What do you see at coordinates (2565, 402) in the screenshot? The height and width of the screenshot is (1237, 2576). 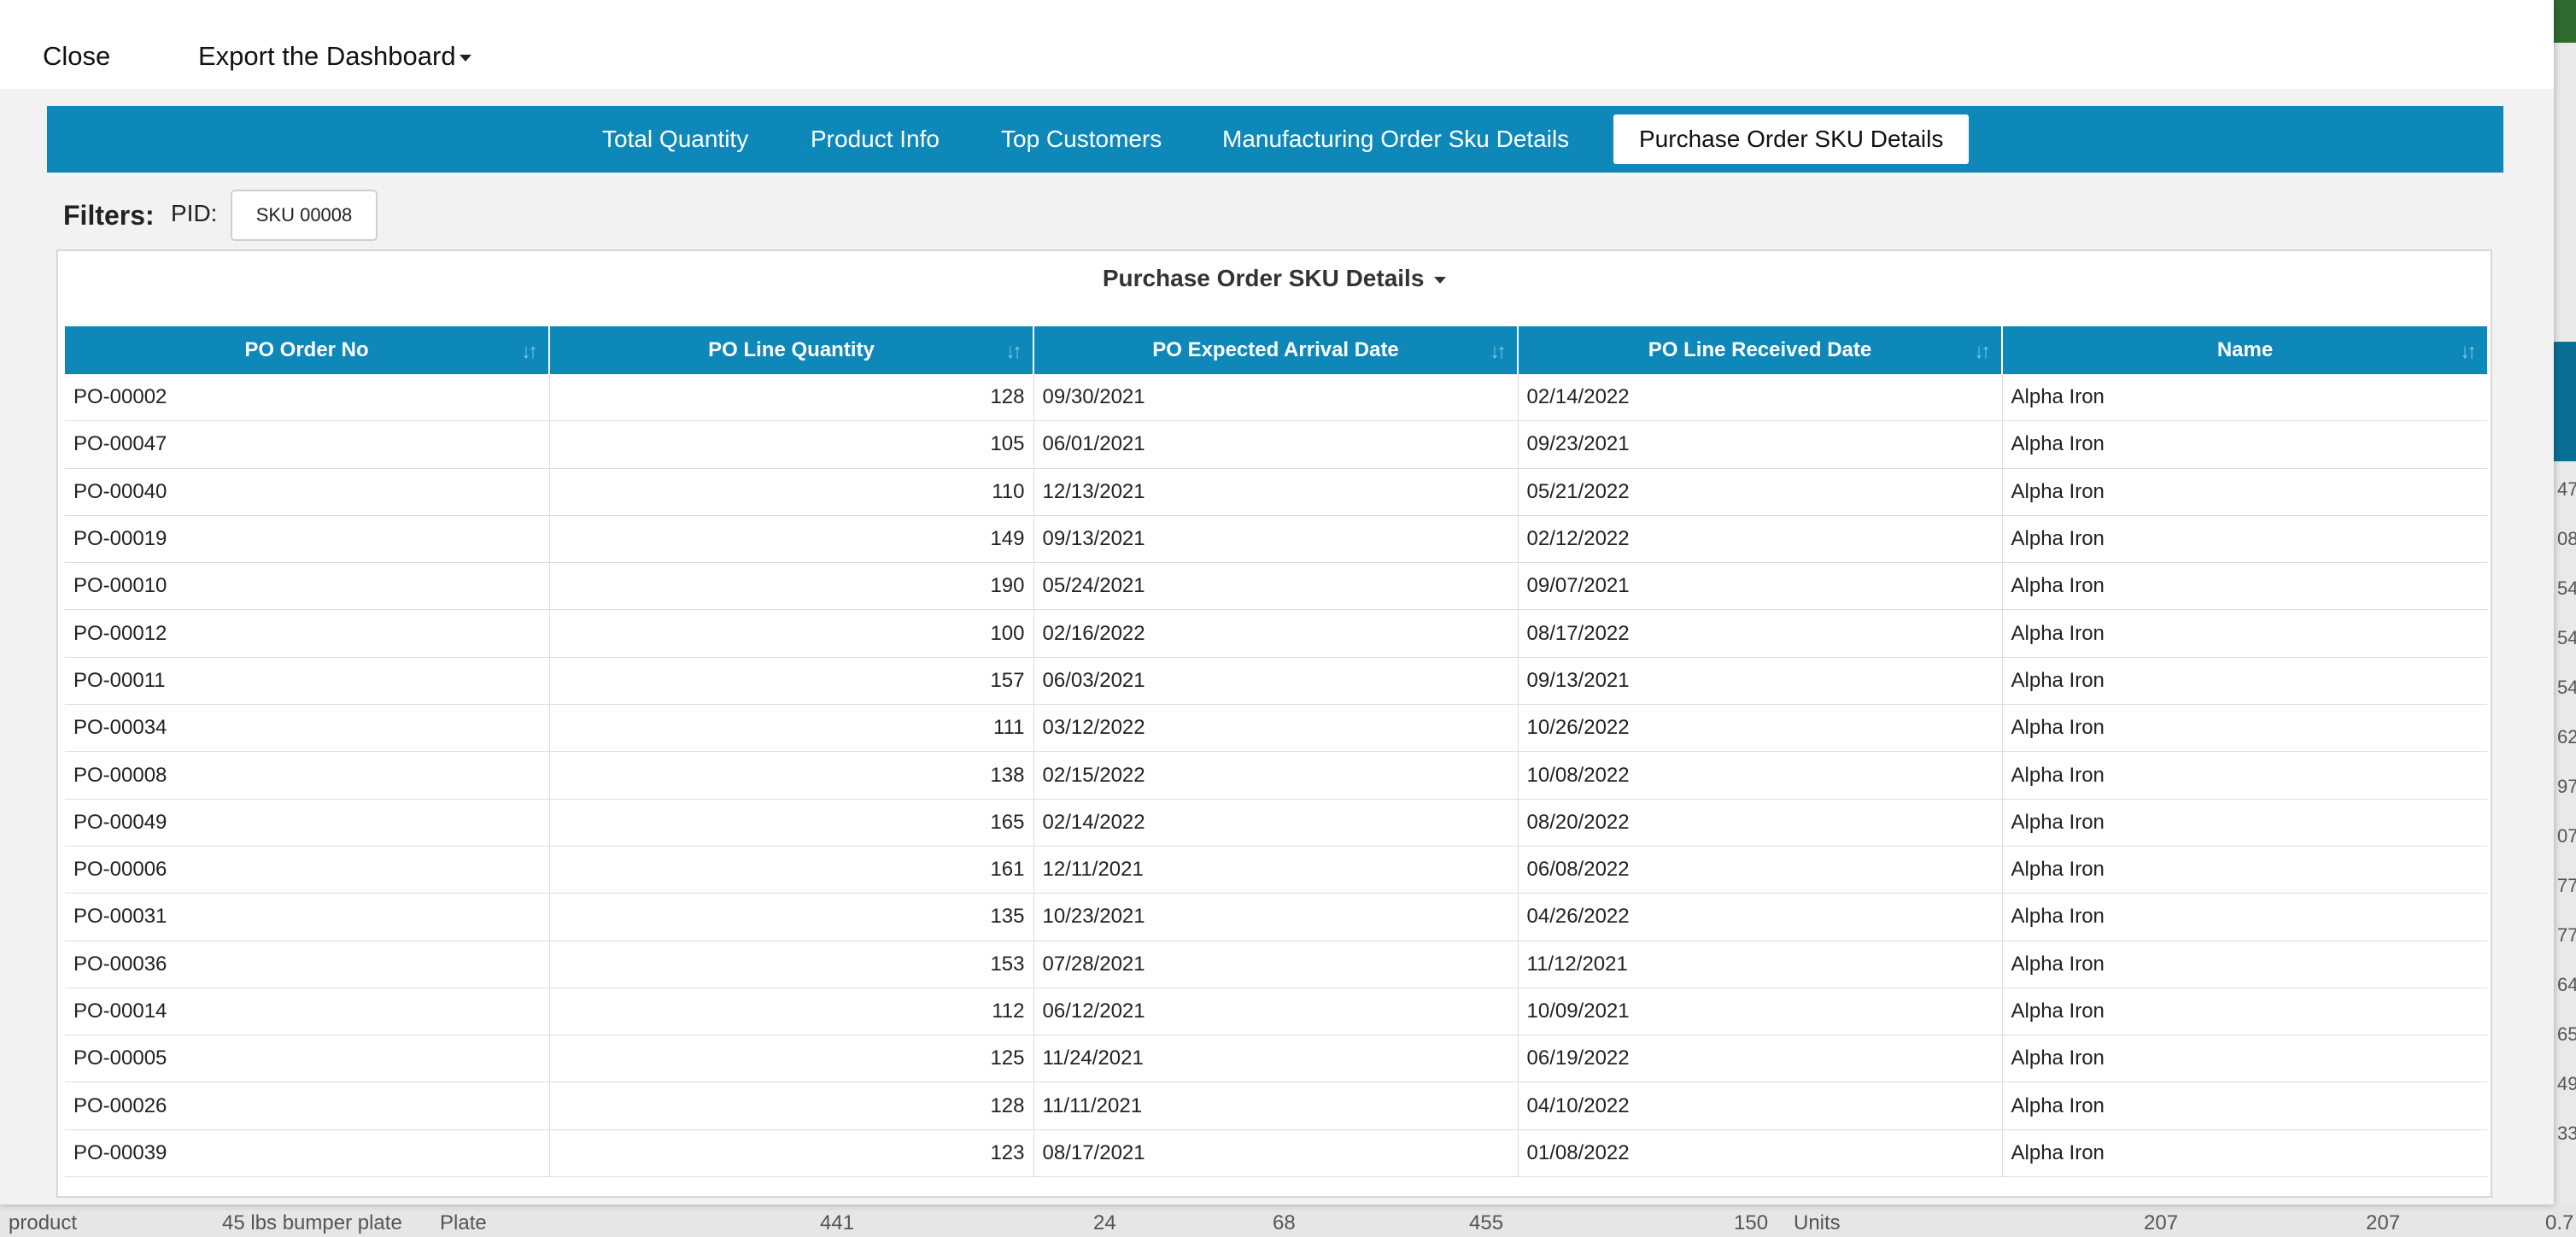 I see `background-tab-strip` at bounding box center [2565, 402].